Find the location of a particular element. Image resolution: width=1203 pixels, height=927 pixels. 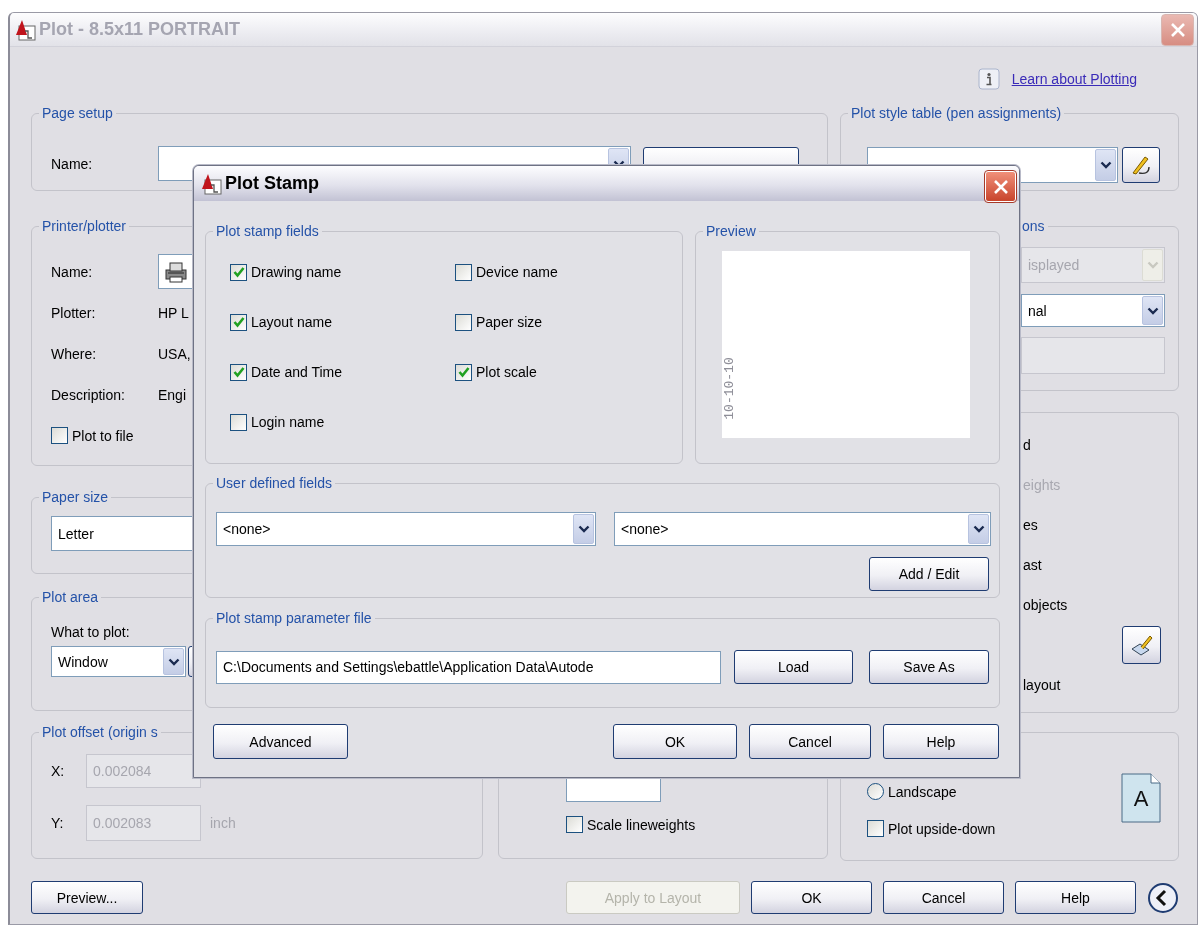

group-label: Plot stamp fields is located at coordinates (267, 231).